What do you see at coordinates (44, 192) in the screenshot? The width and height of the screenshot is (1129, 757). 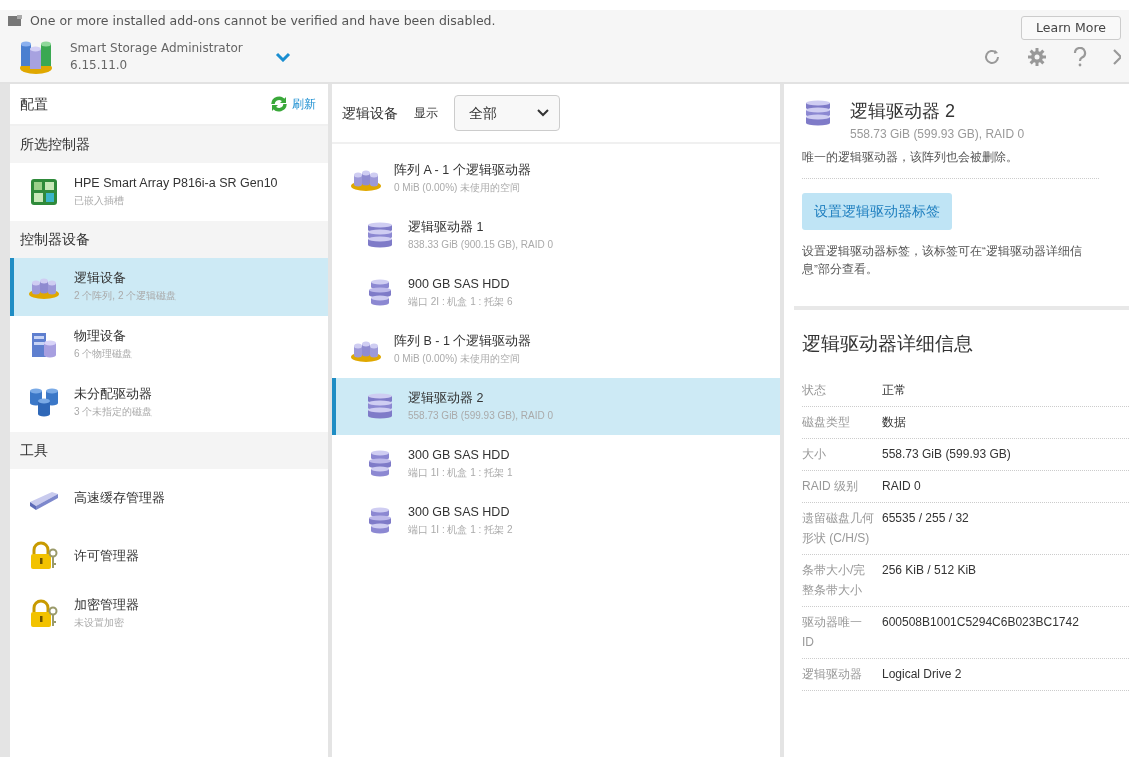 I see `circuit-board-icon` at bounding box center [44, 192].